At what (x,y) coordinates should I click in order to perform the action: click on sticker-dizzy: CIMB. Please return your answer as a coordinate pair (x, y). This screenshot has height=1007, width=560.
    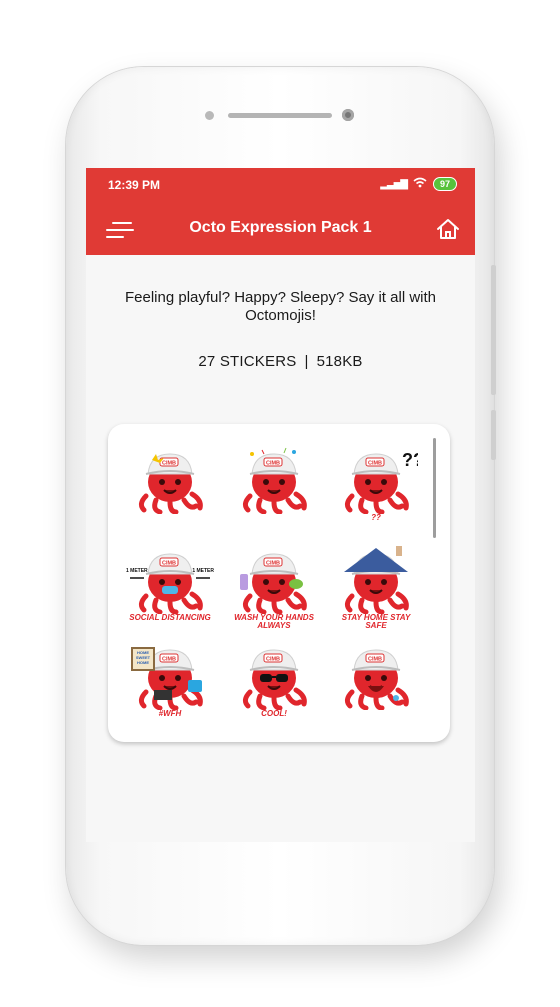
    Looking at the image, I should click on (170, 488).